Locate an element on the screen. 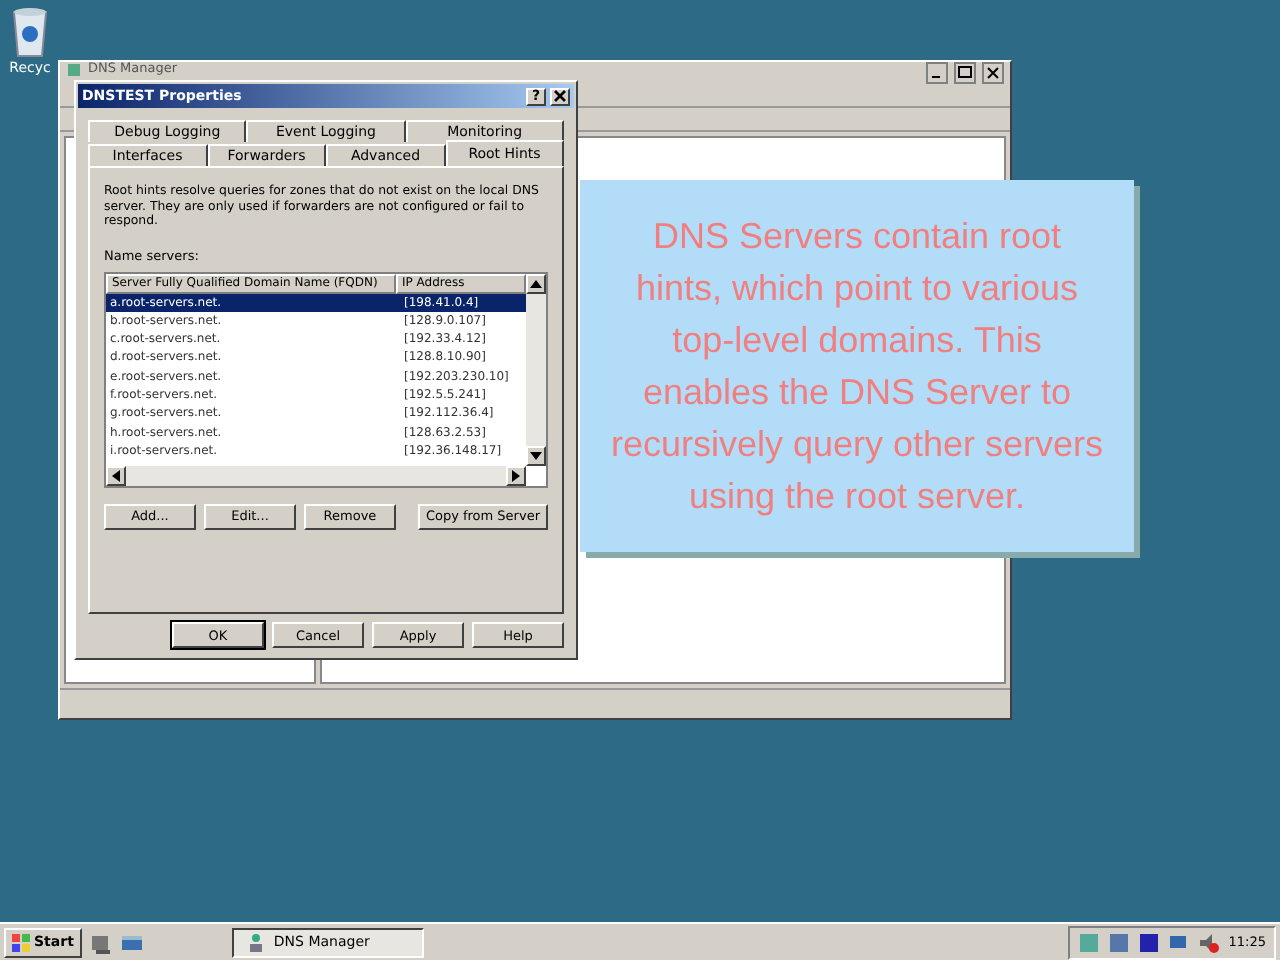 The height and width of the screenshot is (960, 1280). callout-text: DNS Servers contain root hints, which point to various top-level domains. This enables the DNS Server to recursively query other servers using the root server. is located at coordinates (857, 367).